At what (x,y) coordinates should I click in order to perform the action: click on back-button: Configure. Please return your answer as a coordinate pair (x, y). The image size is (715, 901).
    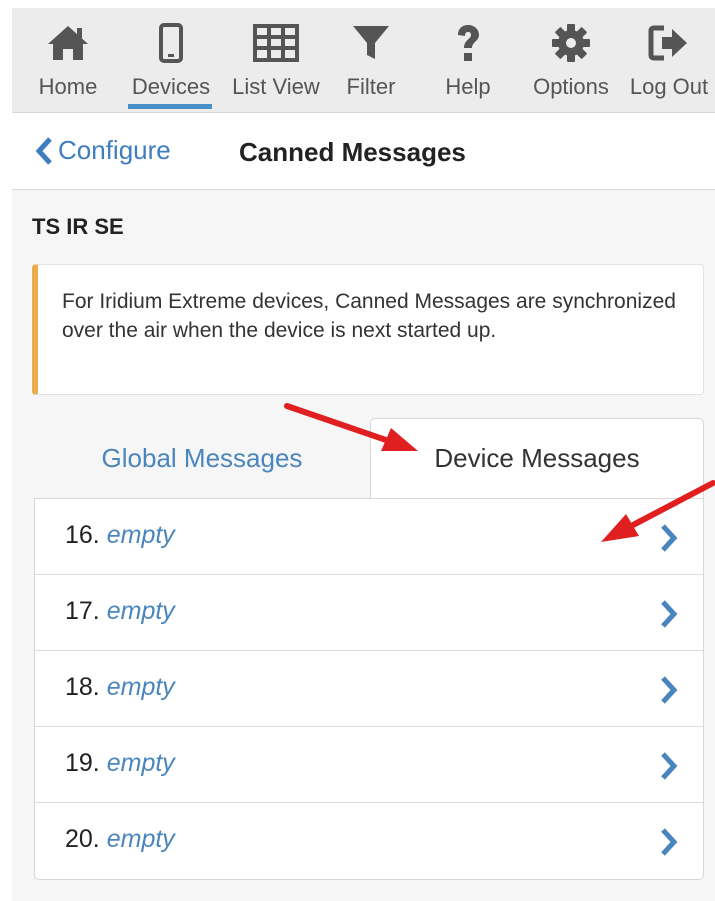
    Looking at the image, I should click on (102, 150).